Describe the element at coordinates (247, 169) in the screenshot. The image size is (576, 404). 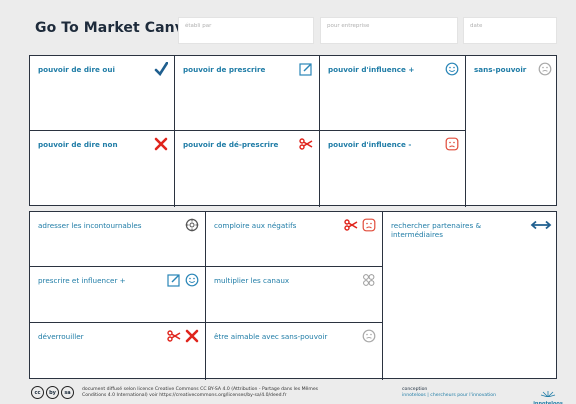
I see `cell-deprescribe: pouvoir de dé-prescrire` at that location.